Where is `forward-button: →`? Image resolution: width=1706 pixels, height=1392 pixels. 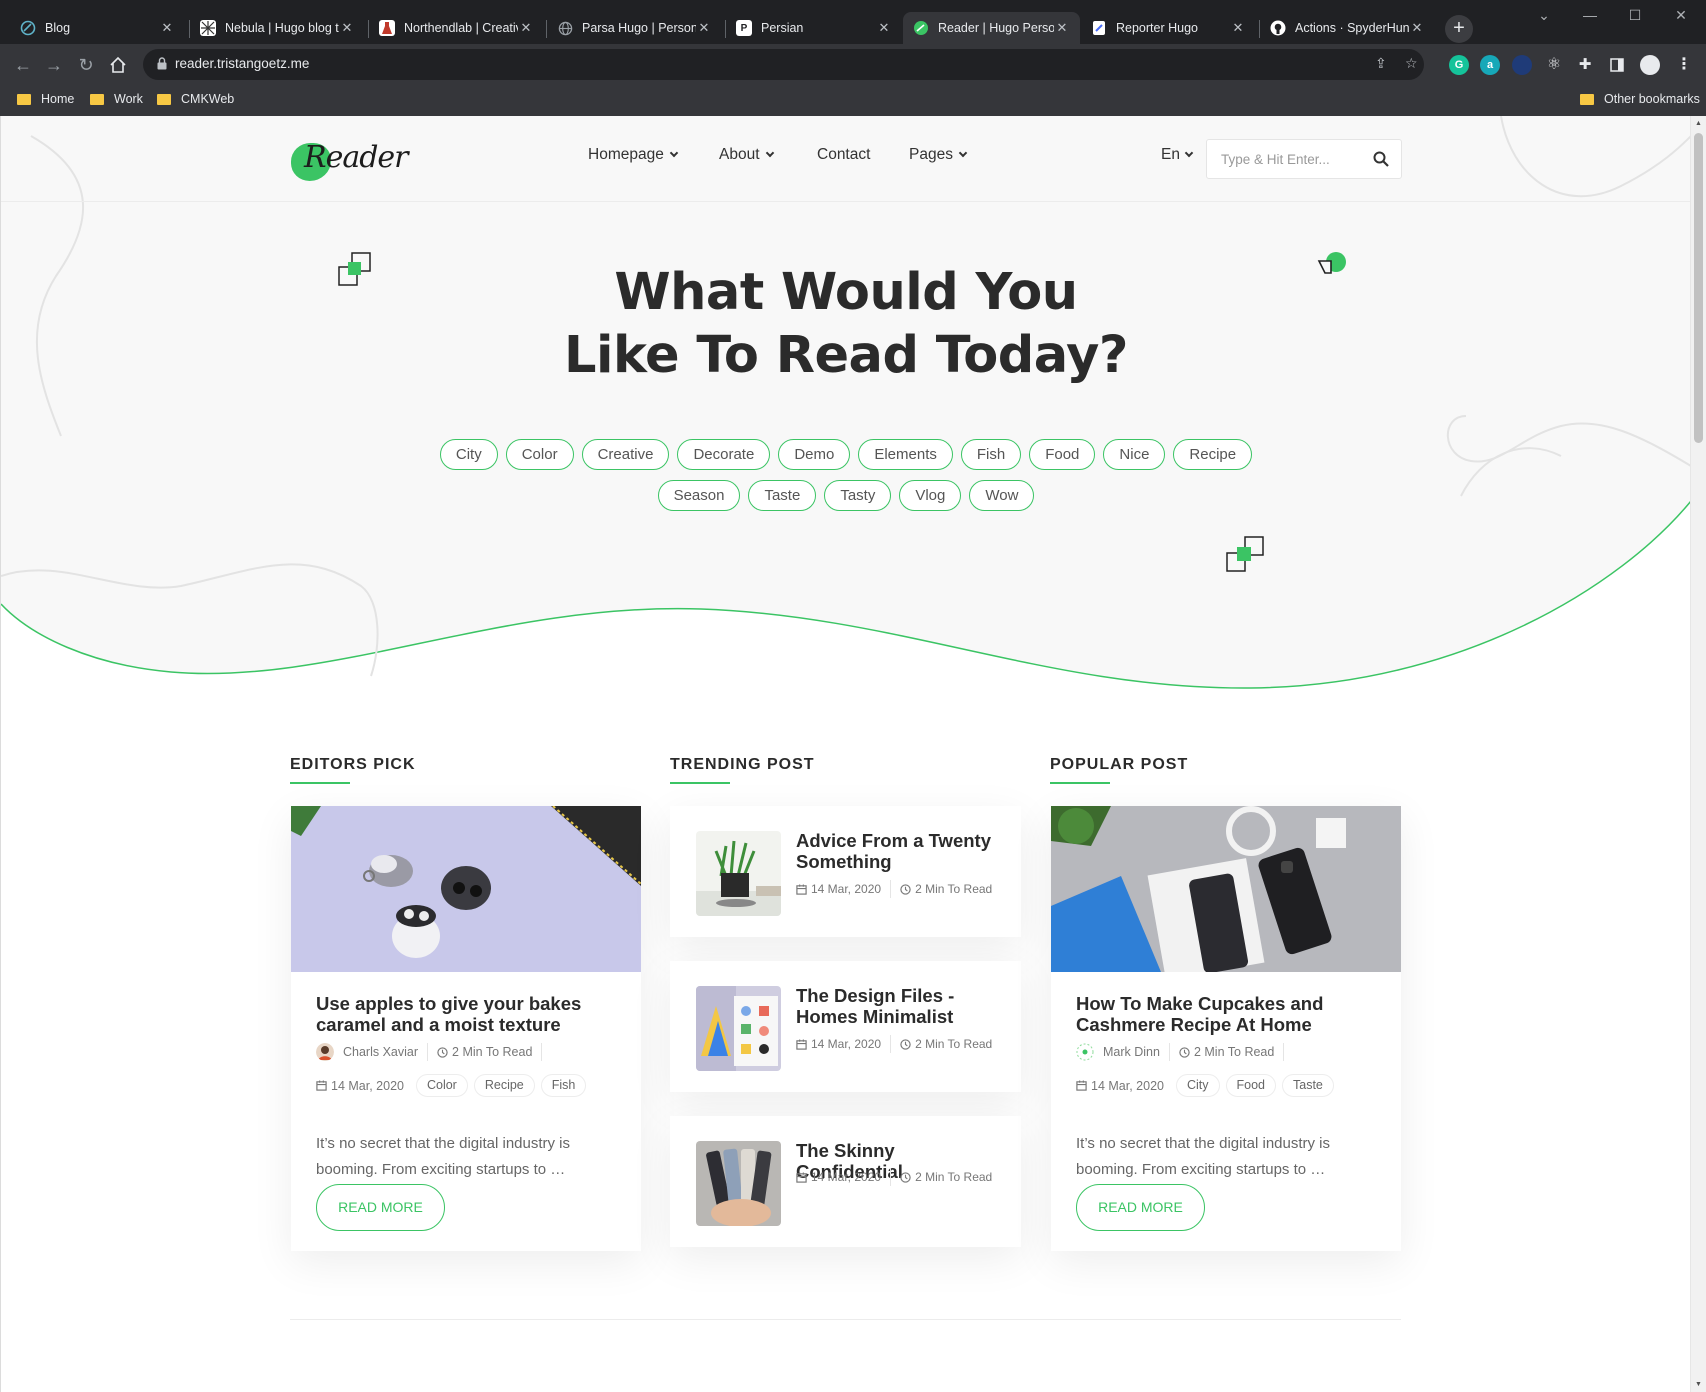 forward-button: → is located at coordinates (54, 65).